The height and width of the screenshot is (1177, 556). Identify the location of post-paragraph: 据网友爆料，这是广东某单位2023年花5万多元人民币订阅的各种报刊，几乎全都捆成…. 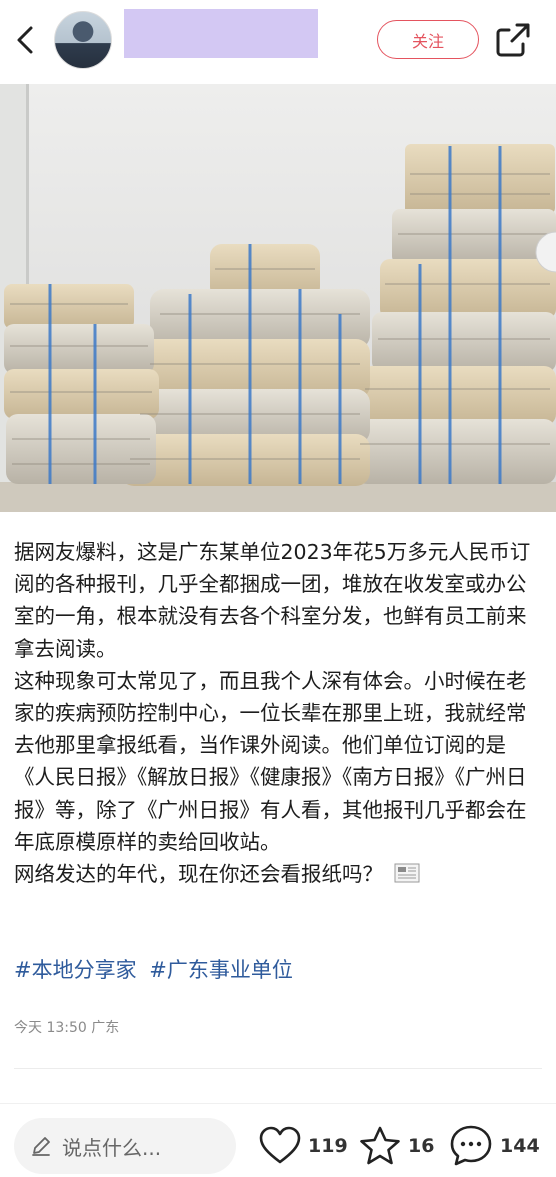
(272, 600).